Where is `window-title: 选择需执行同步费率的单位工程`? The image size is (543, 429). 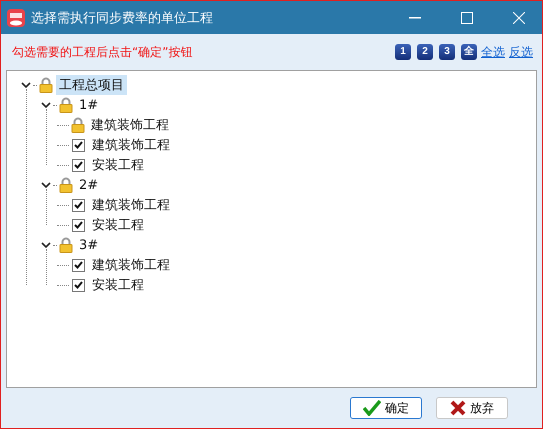
window-title: 选择需执行同步费率的单位工程 is located at coordinates (122, 18).